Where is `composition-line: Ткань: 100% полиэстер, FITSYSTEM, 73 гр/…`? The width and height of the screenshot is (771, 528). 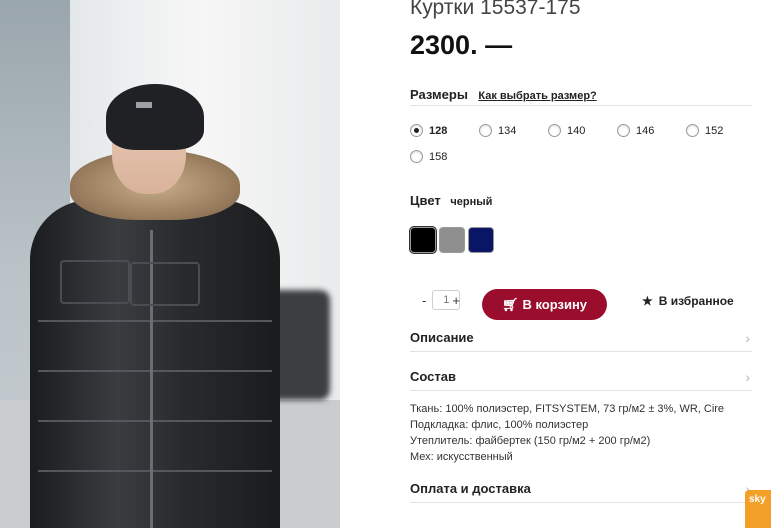
composition-line: Ткань: 100% полиэстер, FITSYSTEM, 73 гр/… is located at coordinates (567, 409).